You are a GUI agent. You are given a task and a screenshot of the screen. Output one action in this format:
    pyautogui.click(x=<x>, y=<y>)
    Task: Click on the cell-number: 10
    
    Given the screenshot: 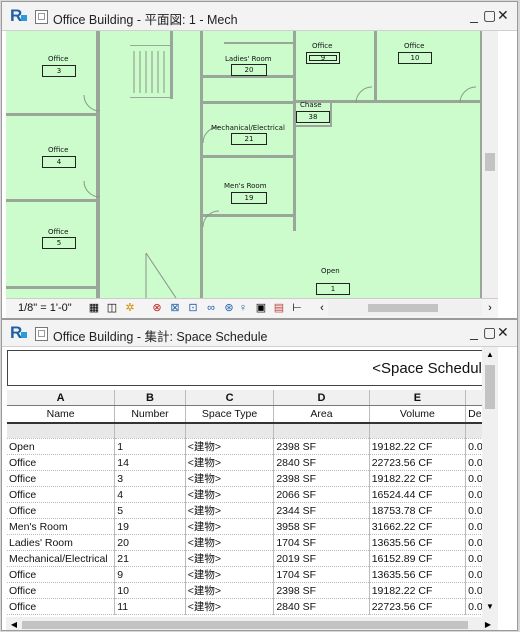 What is the action you would take?
    pyautogui.click(x=150, y=590)
    